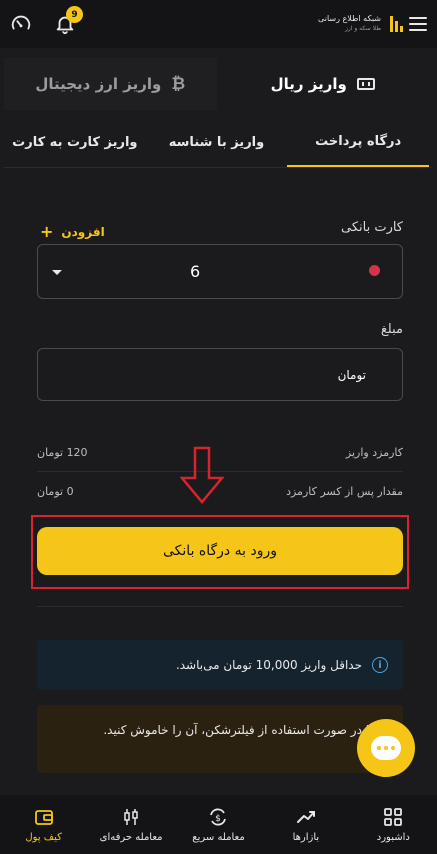 The width and height of the screenshot is (437, 854). I want to click on header-actions: 9, so click(46, 20).